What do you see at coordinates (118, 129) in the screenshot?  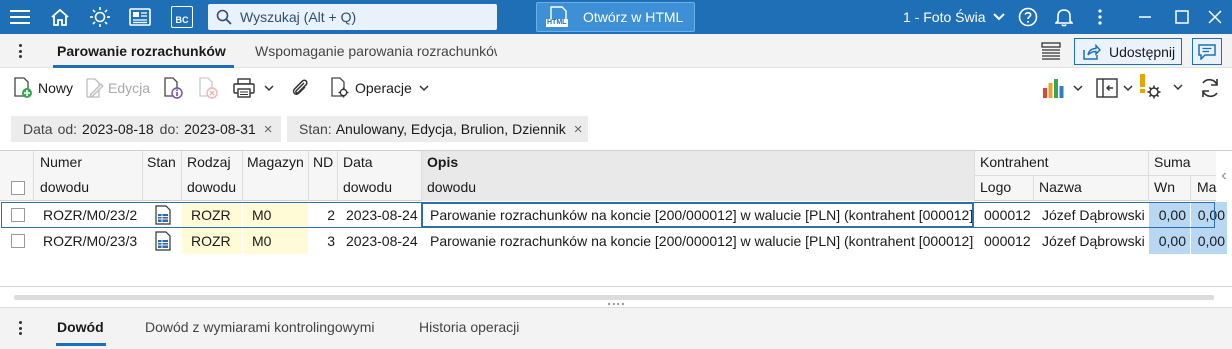 I see `date-from-value: 2023-08-18` at bounding box center [118, 129].